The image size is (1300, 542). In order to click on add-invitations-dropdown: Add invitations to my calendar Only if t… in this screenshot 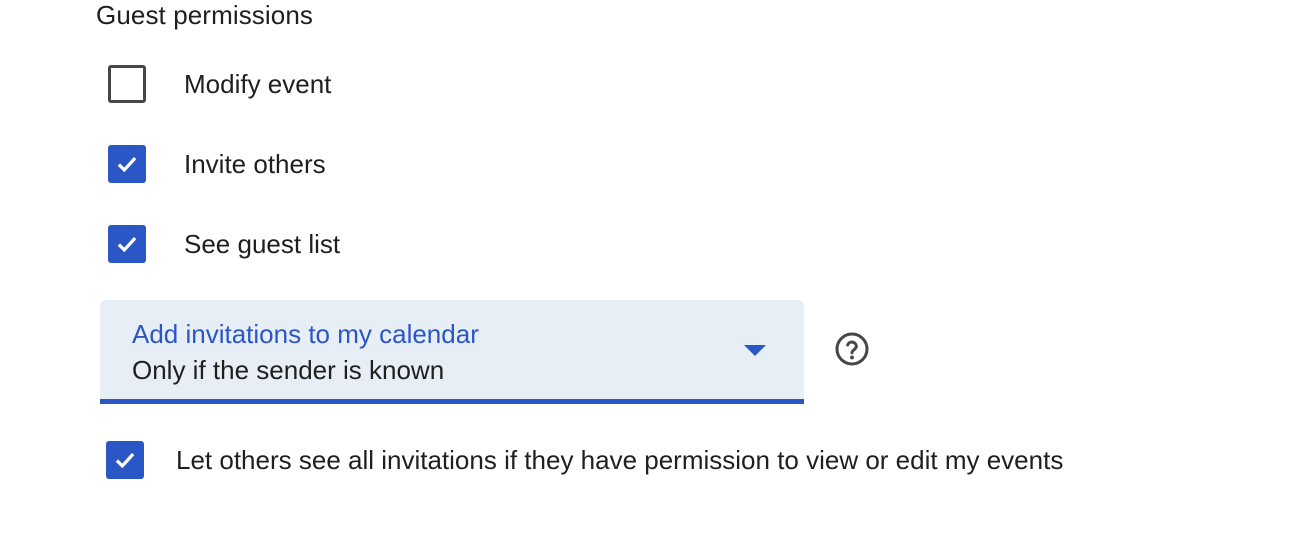, I will do `click(452, 352)`.